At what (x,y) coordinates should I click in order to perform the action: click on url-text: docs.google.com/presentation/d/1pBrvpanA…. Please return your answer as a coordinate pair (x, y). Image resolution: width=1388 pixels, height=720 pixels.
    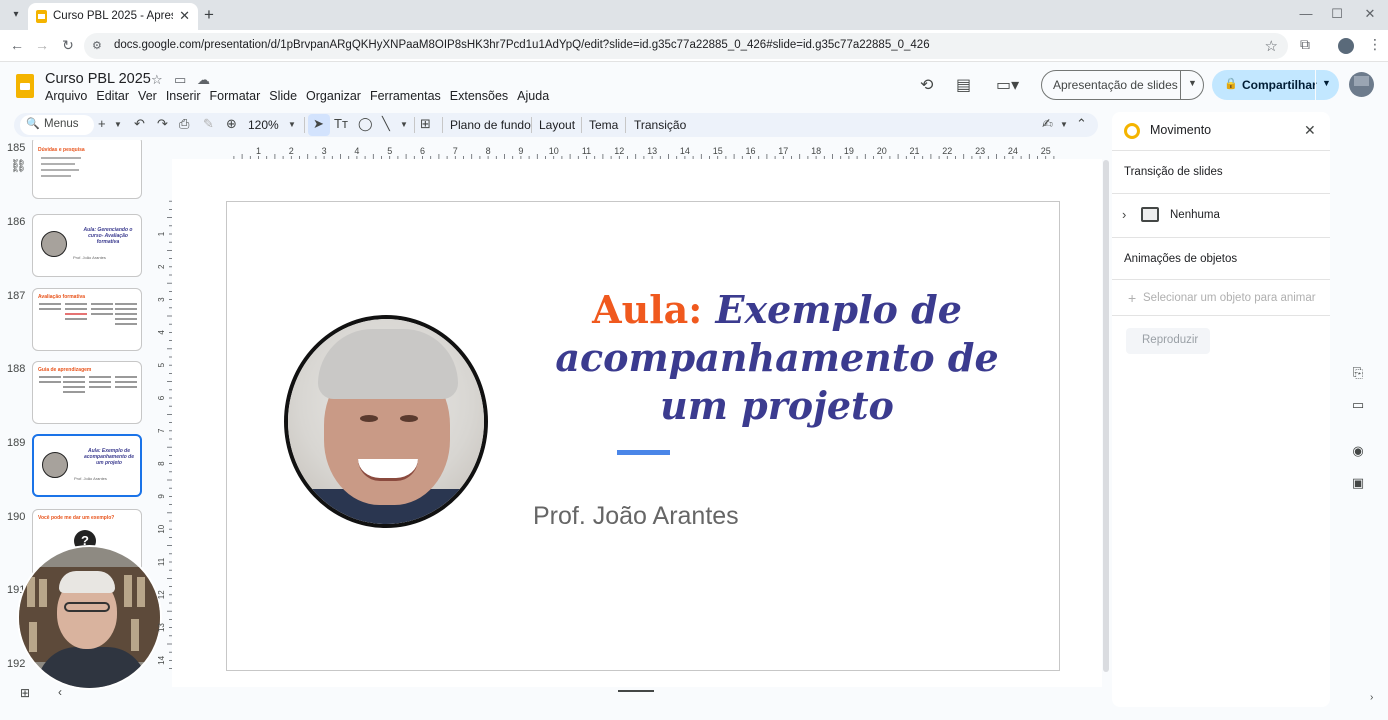
    Looking at the image, I should click on (522, 45).